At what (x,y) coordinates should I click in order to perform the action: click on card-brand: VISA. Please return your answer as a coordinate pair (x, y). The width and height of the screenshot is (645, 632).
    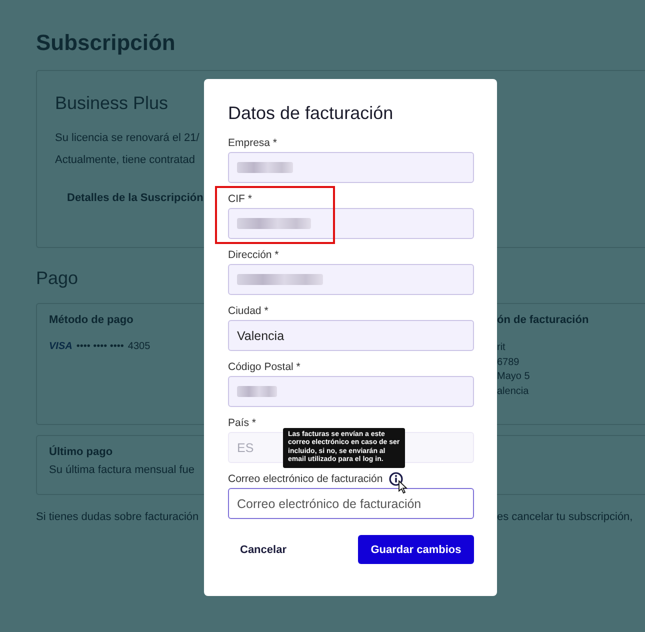
    Looking at the image, I should click on (60, 346).